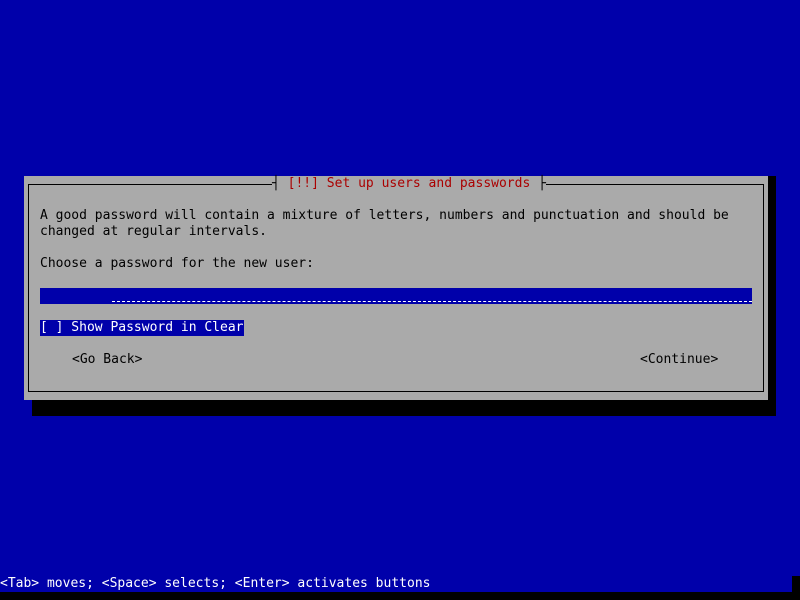  Describe the element at coordinates (177, 263) in the screenshot. I see `password-prompt: Choose a password for the new user:` at that location.